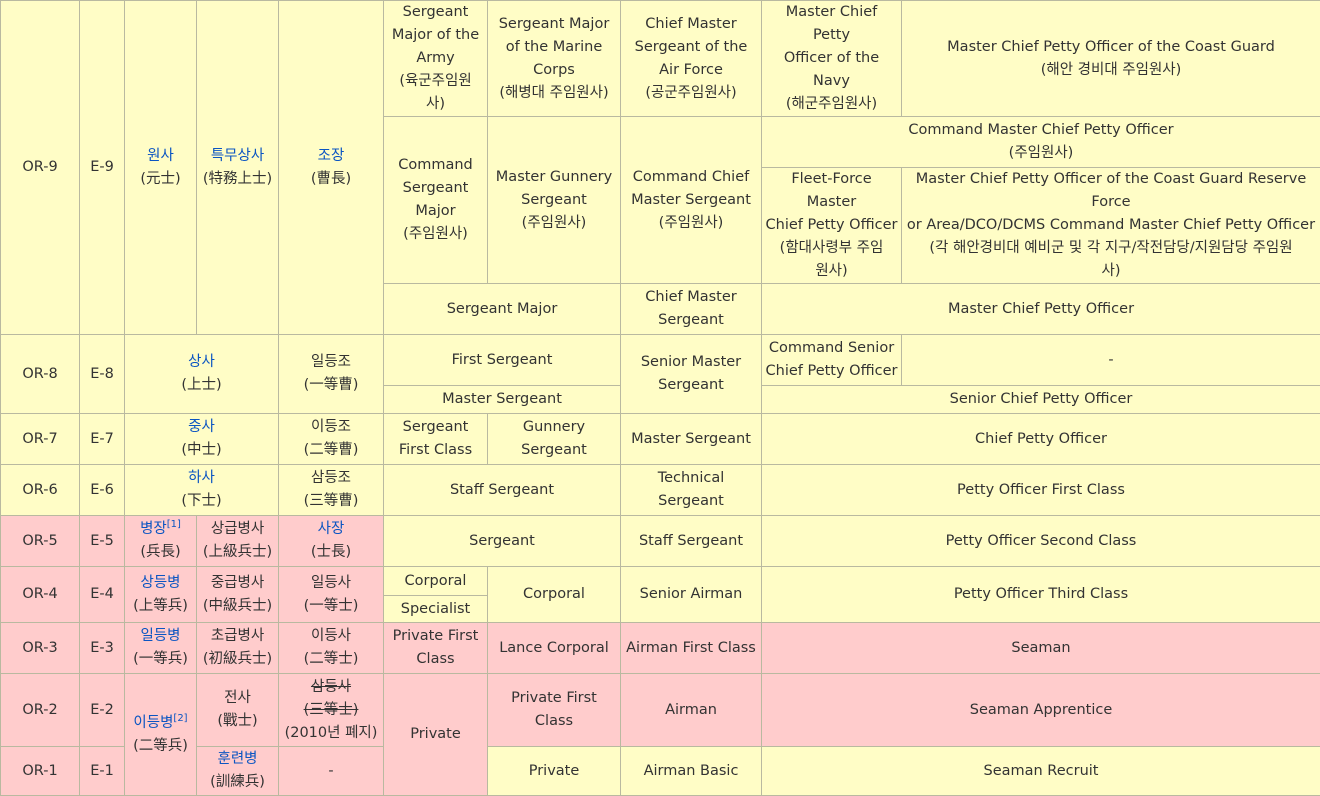  I want to click on navy-rank-cell: Command Senior Chief Petty Officer, so click(832, 360).